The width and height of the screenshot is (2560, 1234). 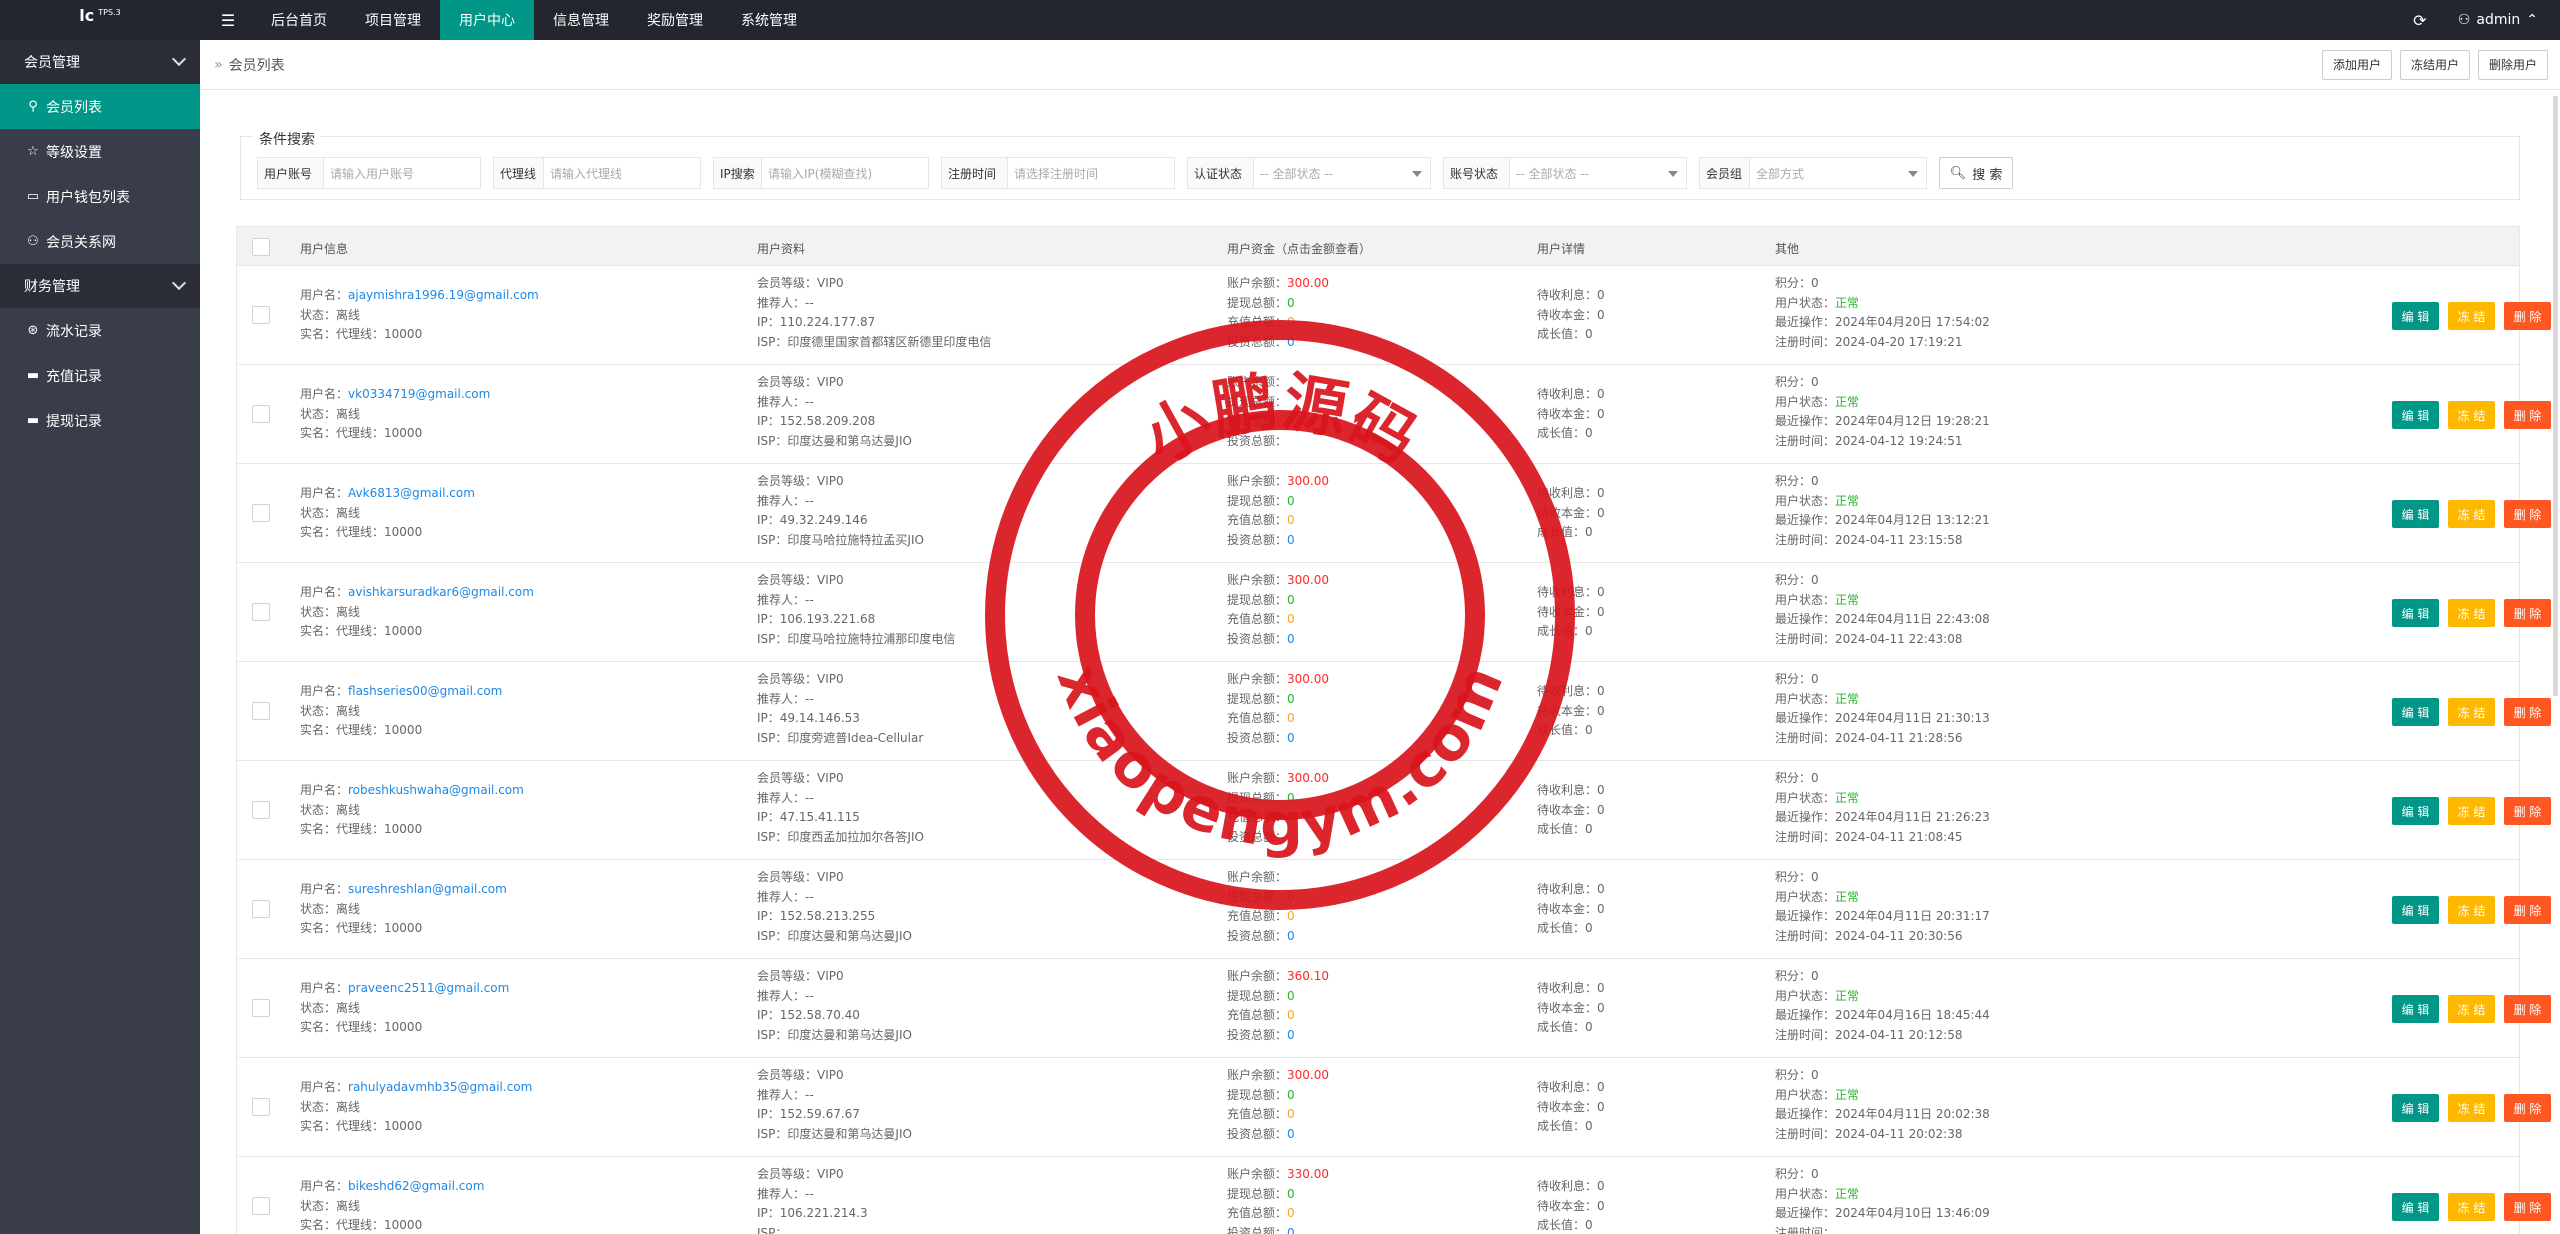 What do you see at coordinates (100, 420) in the screenshot?
I see `sidebar-item-withdraw-records: ▬ 提现记录` at bounding box center [100, 420].